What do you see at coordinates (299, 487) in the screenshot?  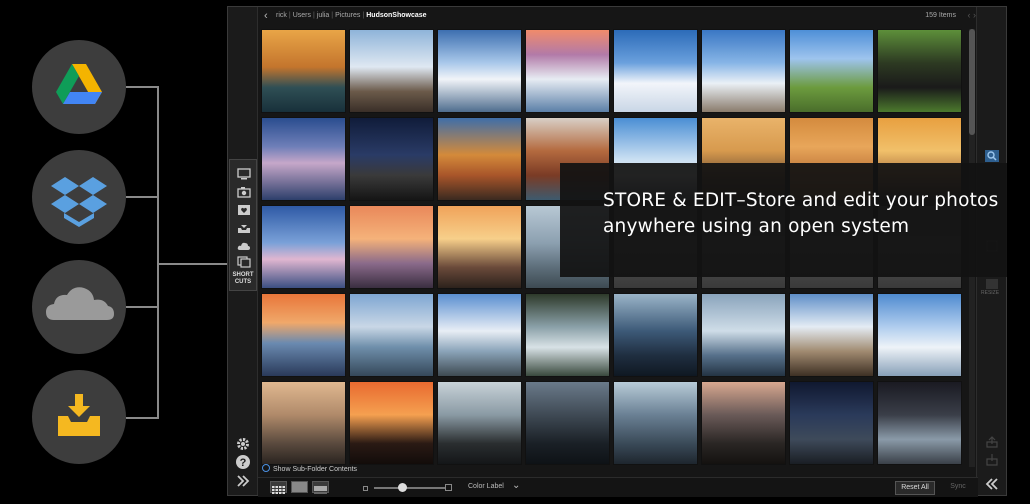 I see `single-view-button` at bounding box center [299, 487].